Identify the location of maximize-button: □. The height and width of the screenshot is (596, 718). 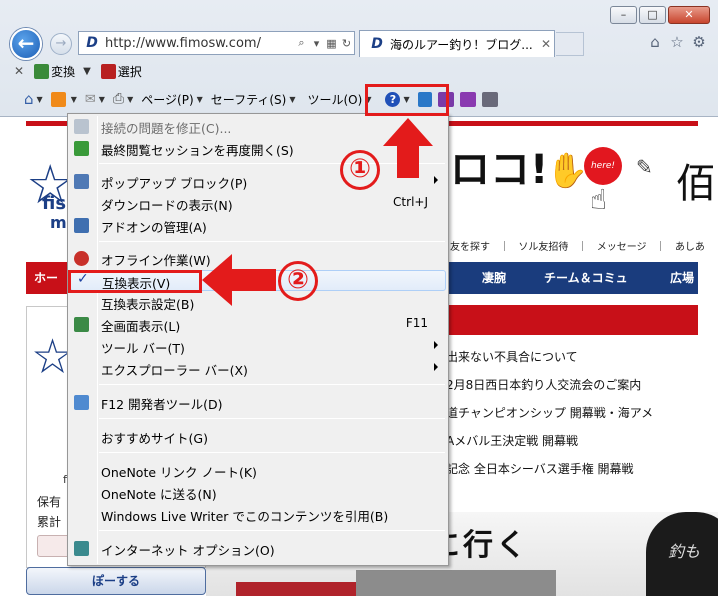
(652, 15).